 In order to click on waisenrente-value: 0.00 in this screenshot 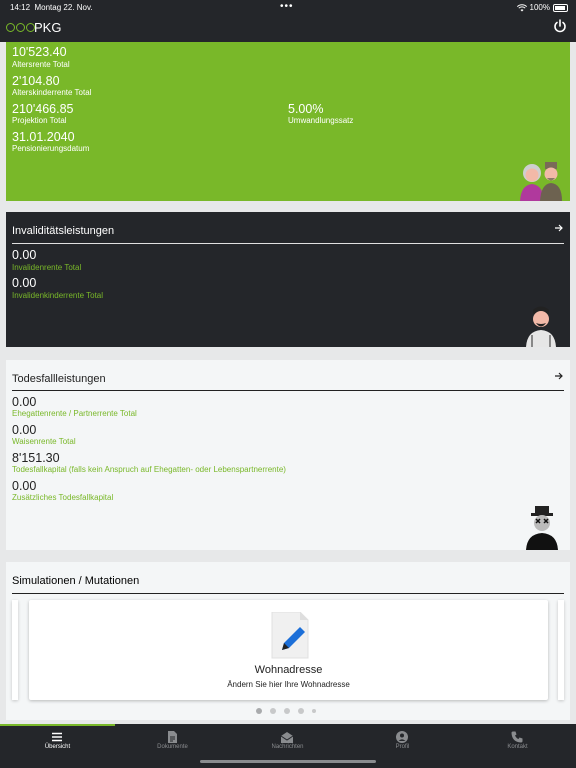, I will do `click(24, 430)`.